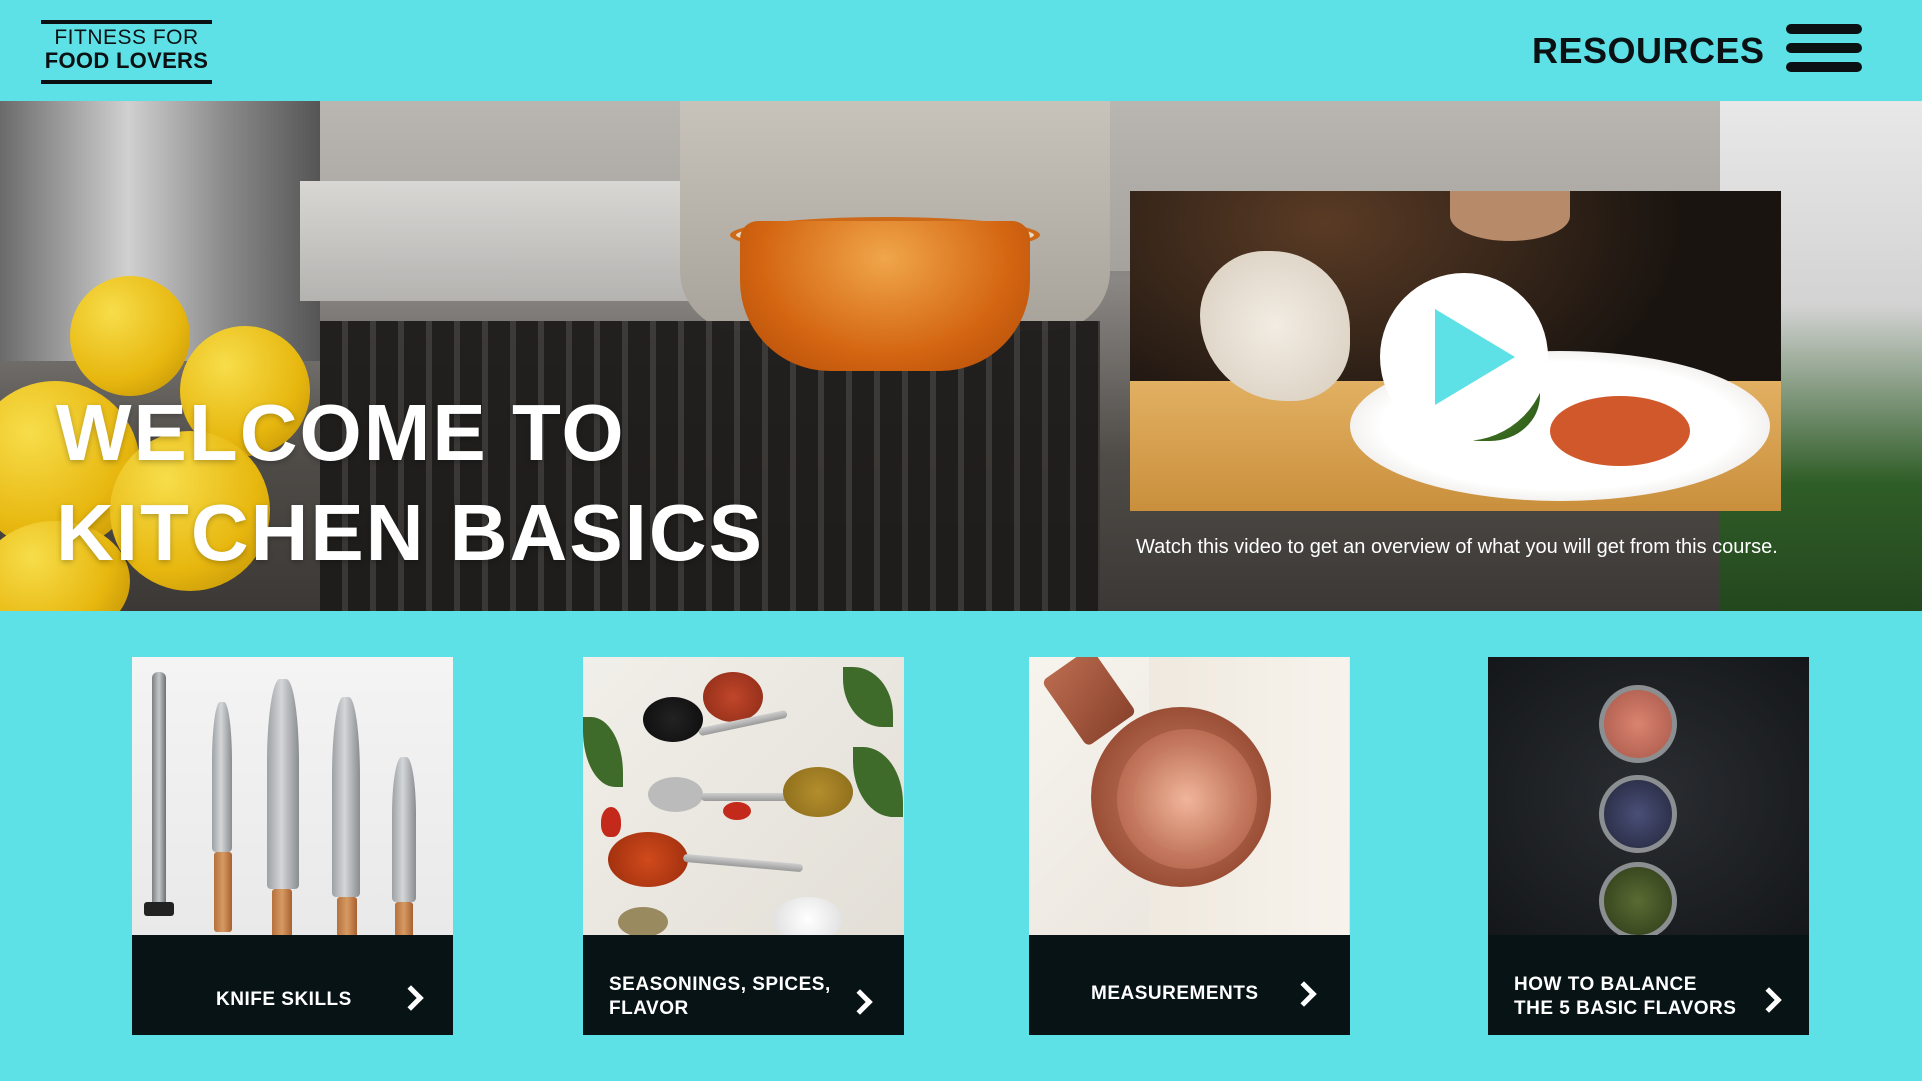  Describe the element at coordinates (885, 296) in the screenshot. I see `dutch-oven-image` at that location.